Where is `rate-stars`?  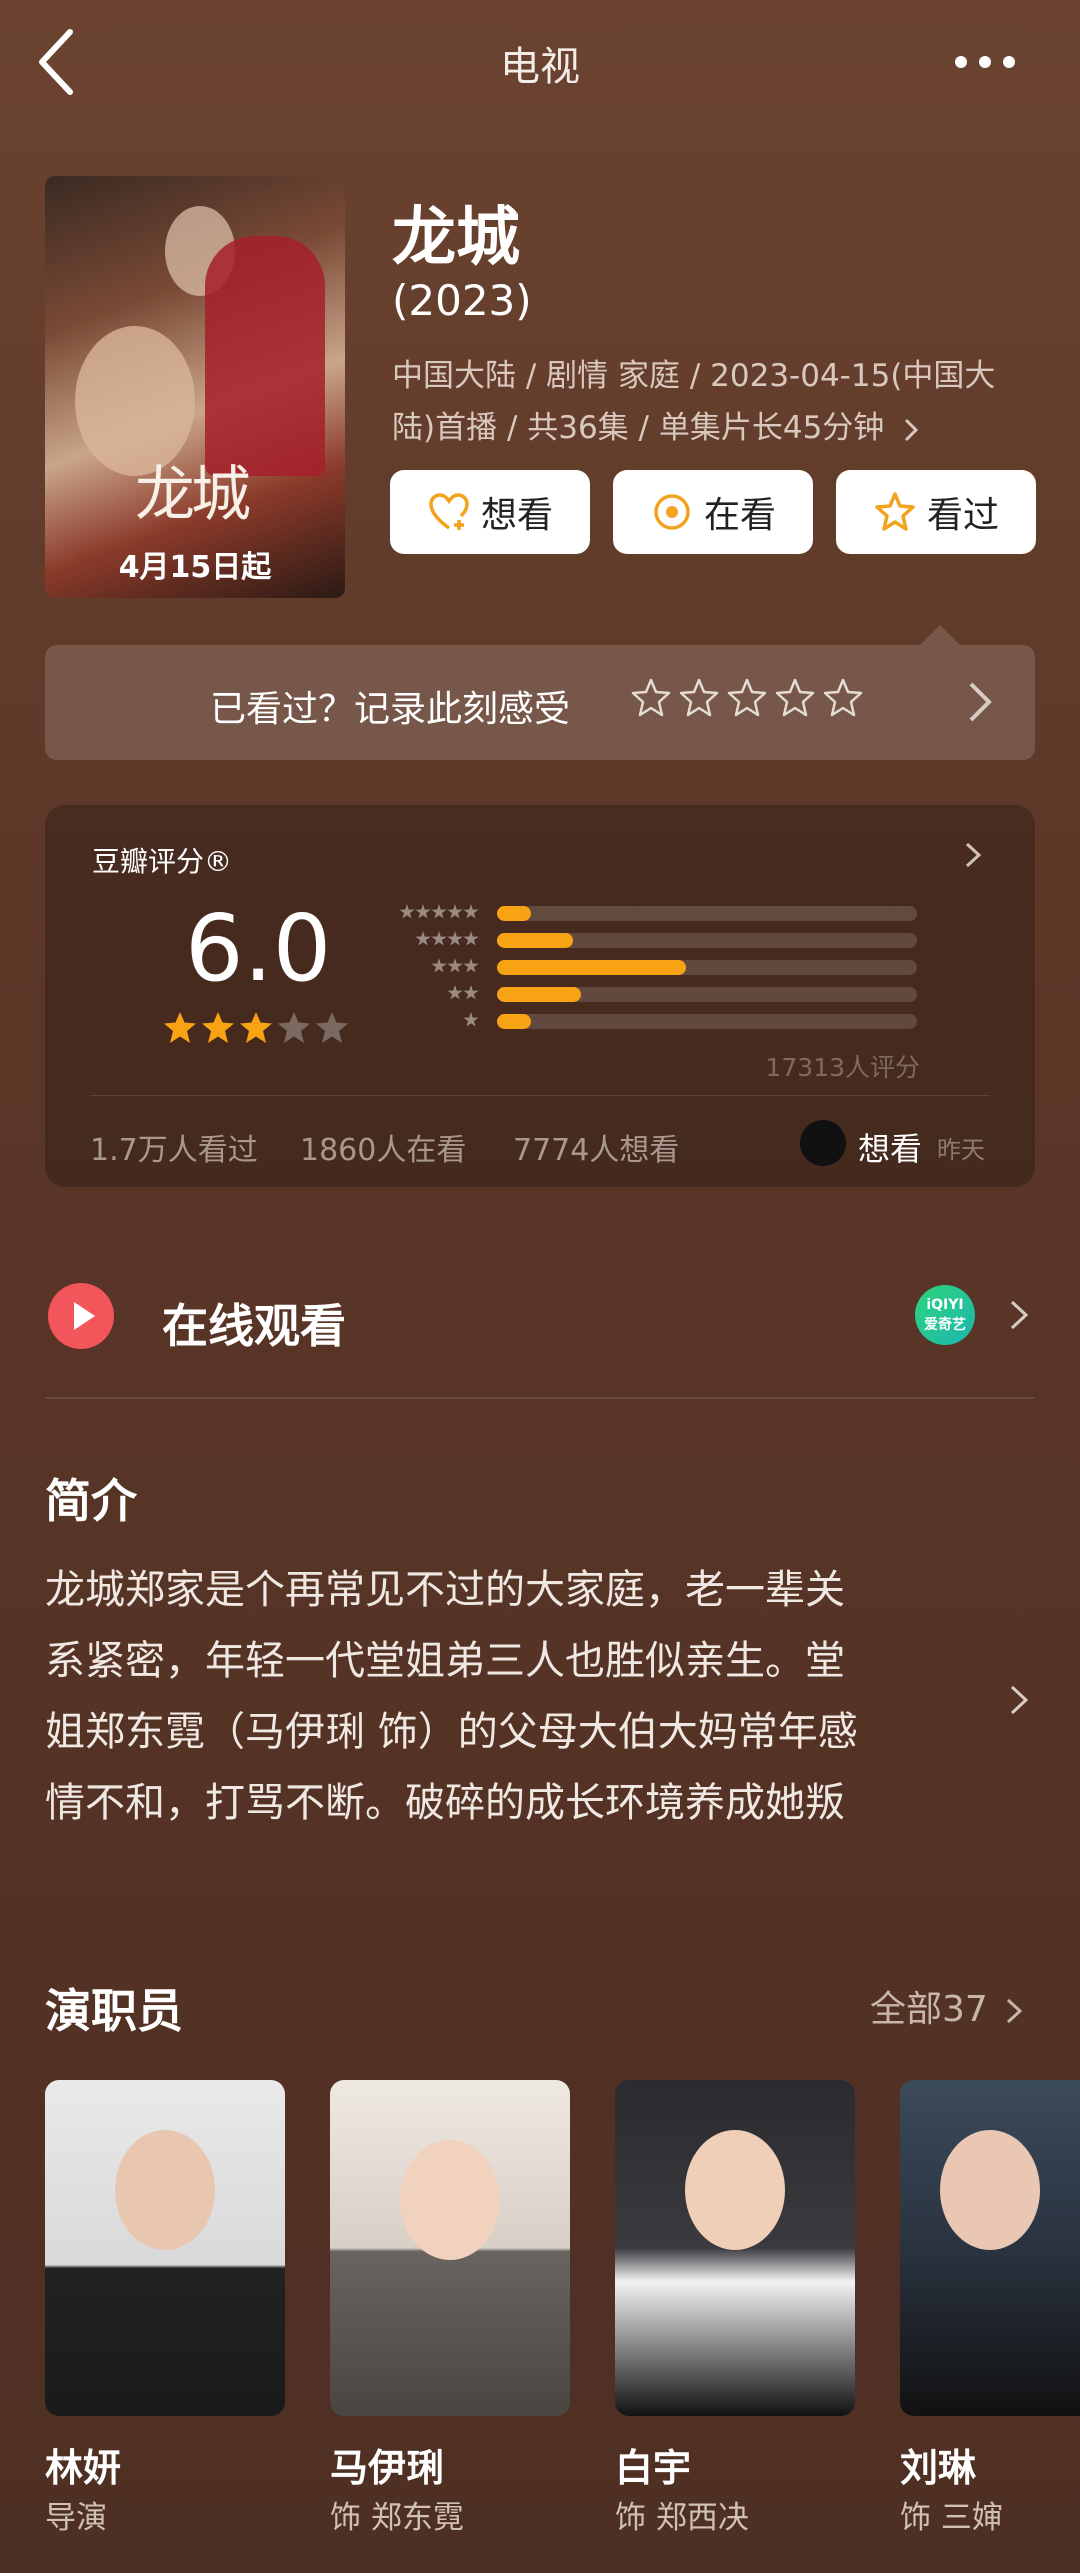
rate-stars is located at coordinates (747, 698).